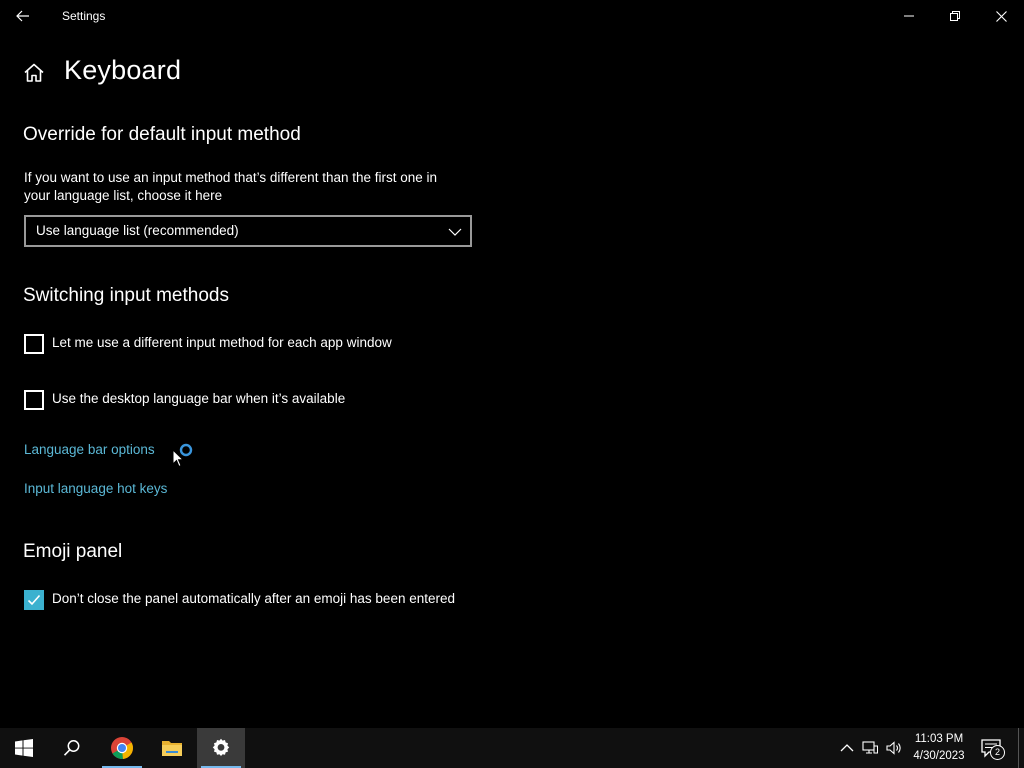 Image resolution: width=1024 pixels, height=768 pixels. I want to click on chevron-down-icon, so click(455, 232).